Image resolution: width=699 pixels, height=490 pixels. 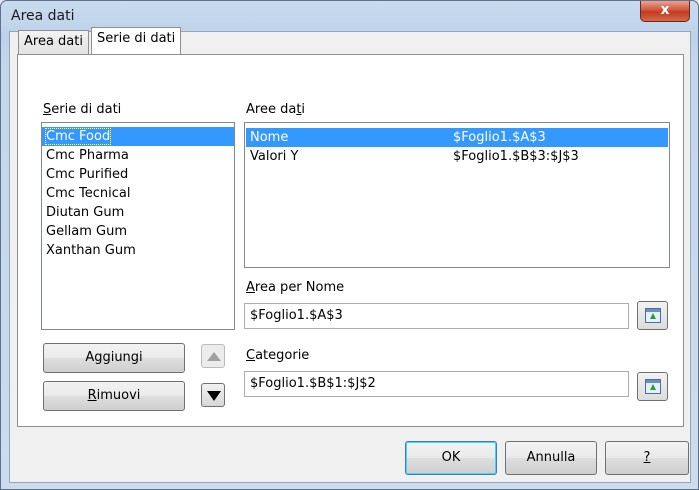 I want to click on remove-series-label: imuovi, so click(x=118, y=395).